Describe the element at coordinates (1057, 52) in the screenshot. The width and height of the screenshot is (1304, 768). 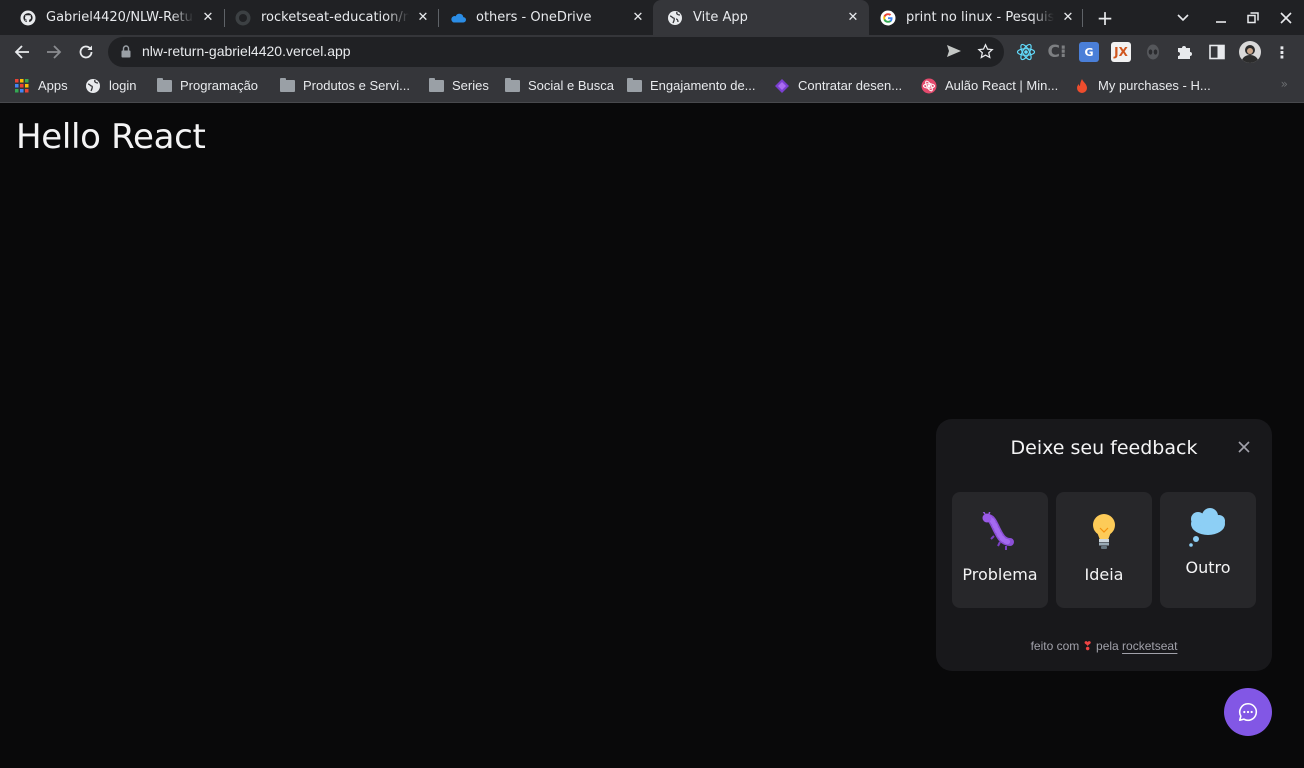
I see `c-extension-icon: C⁝` at that location.